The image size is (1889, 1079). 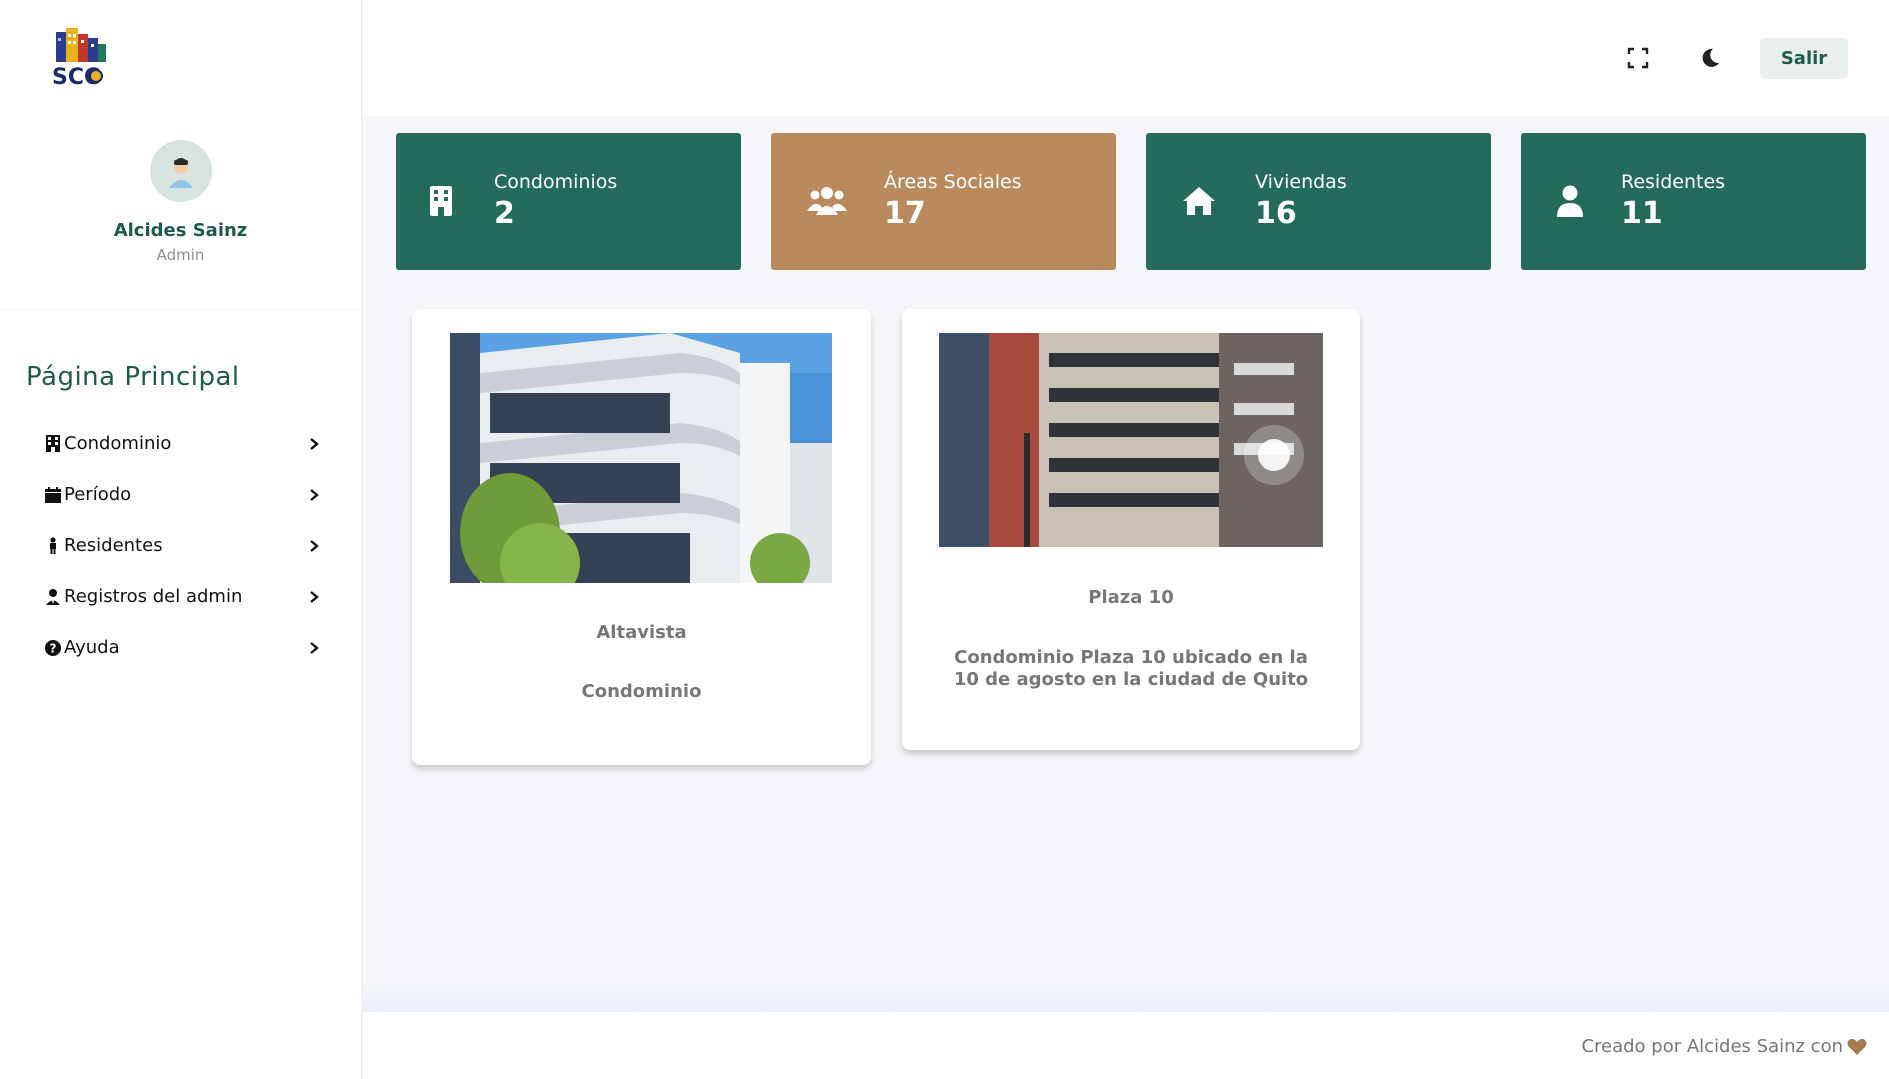 What do you see at coordinates (180, 213) in the screenshot?
I see `user-profile: Alcides Sainz Admin` at bounding box center [180, 213].